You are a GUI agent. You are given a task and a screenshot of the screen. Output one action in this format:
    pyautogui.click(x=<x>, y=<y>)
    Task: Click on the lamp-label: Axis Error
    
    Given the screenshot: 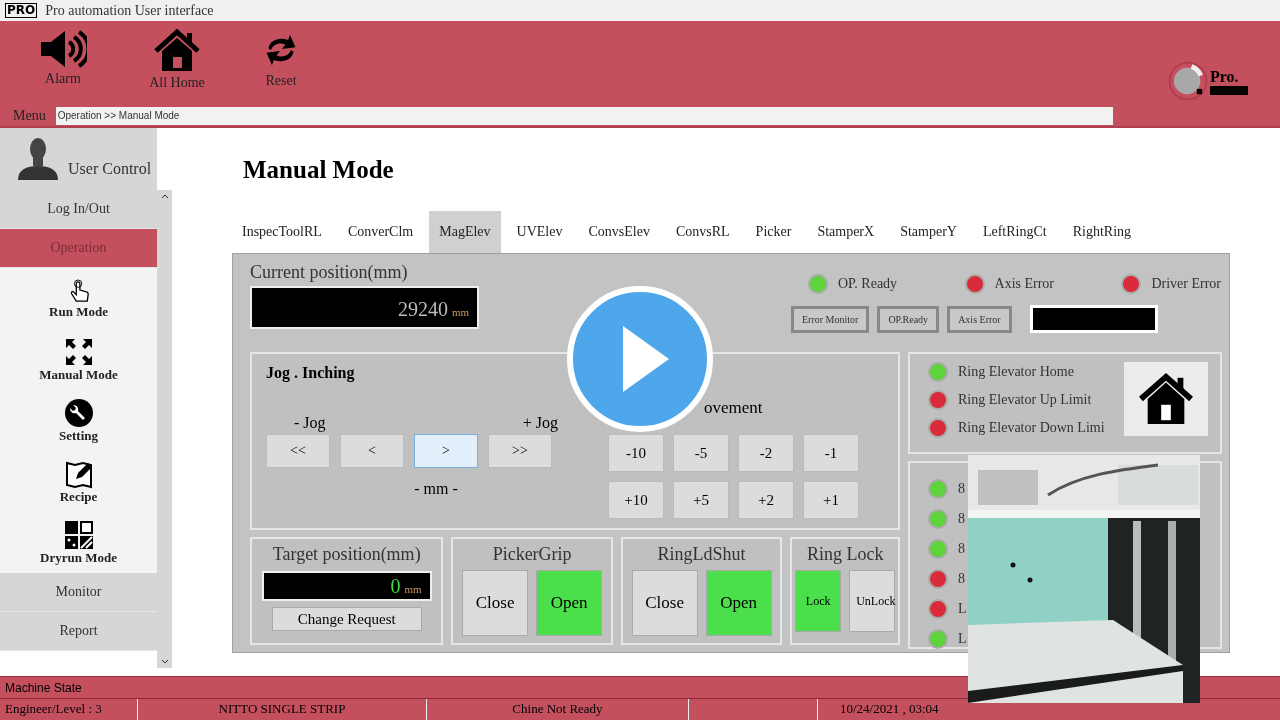 What is the action you would take?
    pyautogui.click(x=1024, y=284)
    